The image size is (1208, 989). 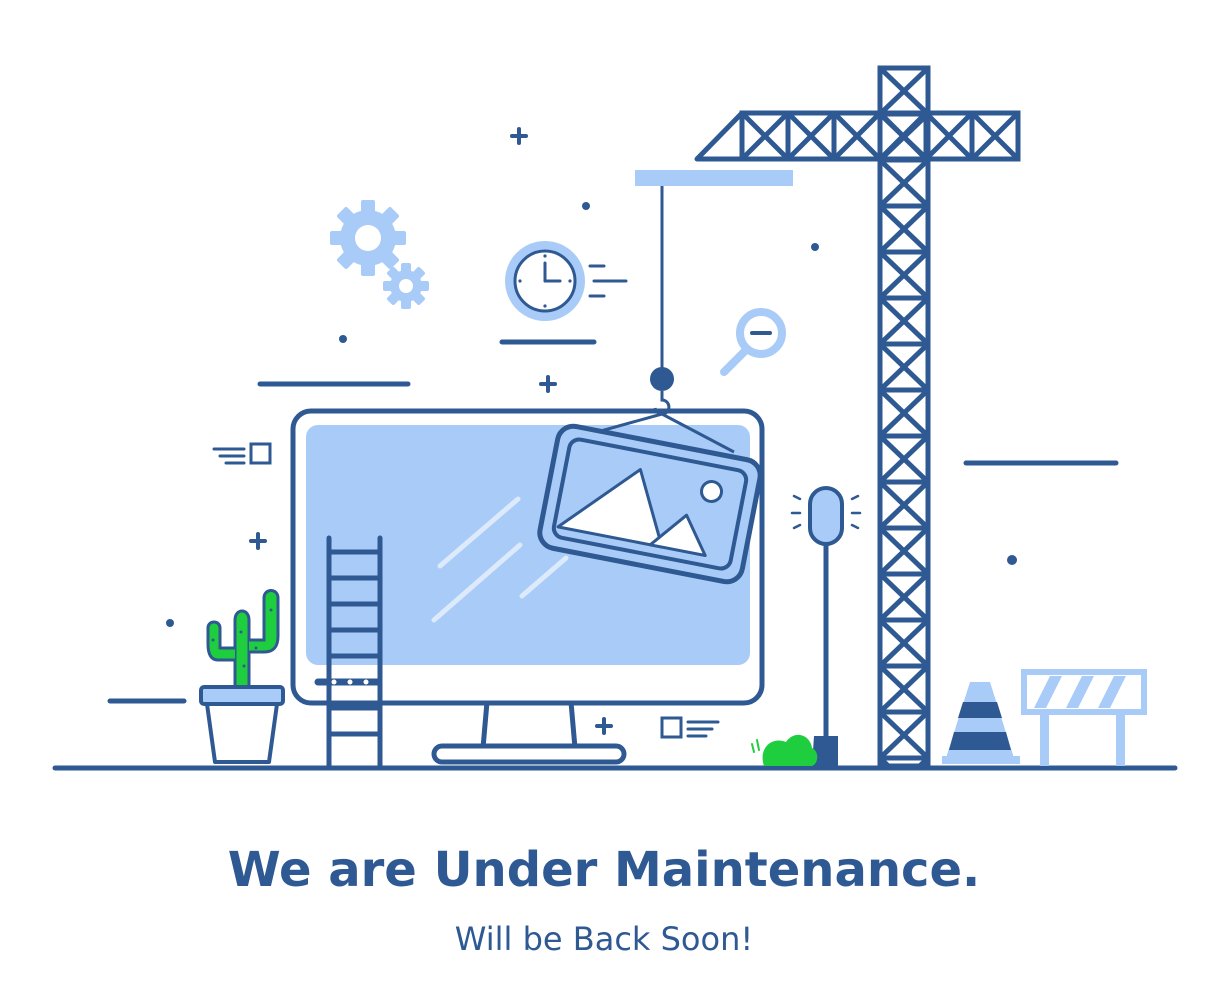 I want to click on barrier-icon, so click(x=1084, y=717).